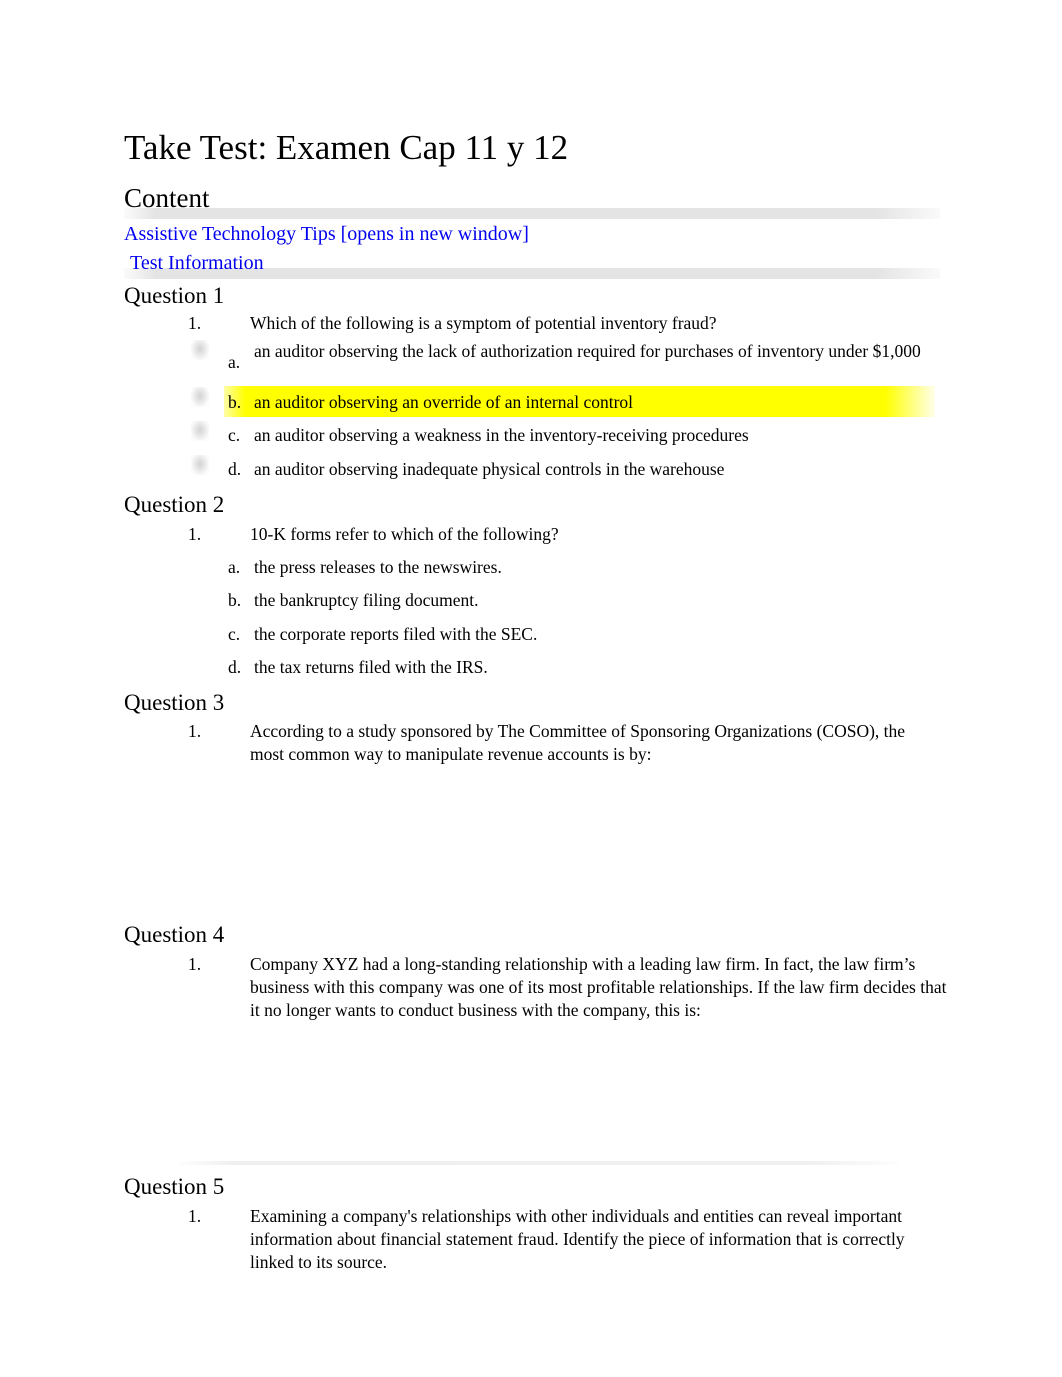 Image resolution: width=1062 pixels, height=1377 pixels. I want to click on question-3-number: 1., so click(195, 731).